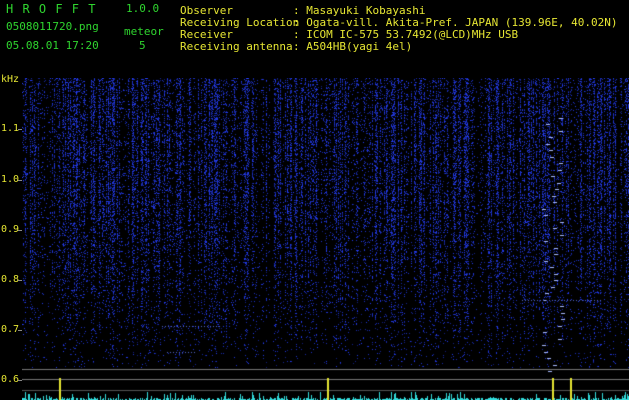 The width and height of the screenshot is (629, 400). I want to click on y-tick-label: 0.8, so click(10, 279).